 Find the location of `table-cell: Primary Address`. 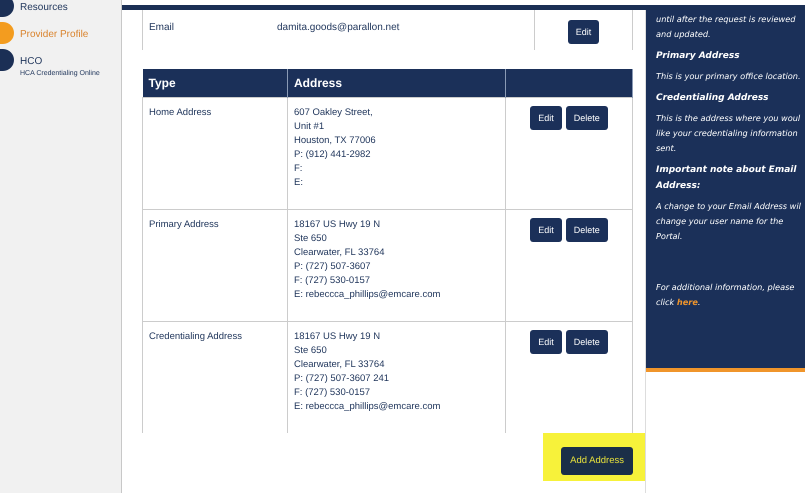

table-cell: Primary Address is located at coordinates (215, 265).